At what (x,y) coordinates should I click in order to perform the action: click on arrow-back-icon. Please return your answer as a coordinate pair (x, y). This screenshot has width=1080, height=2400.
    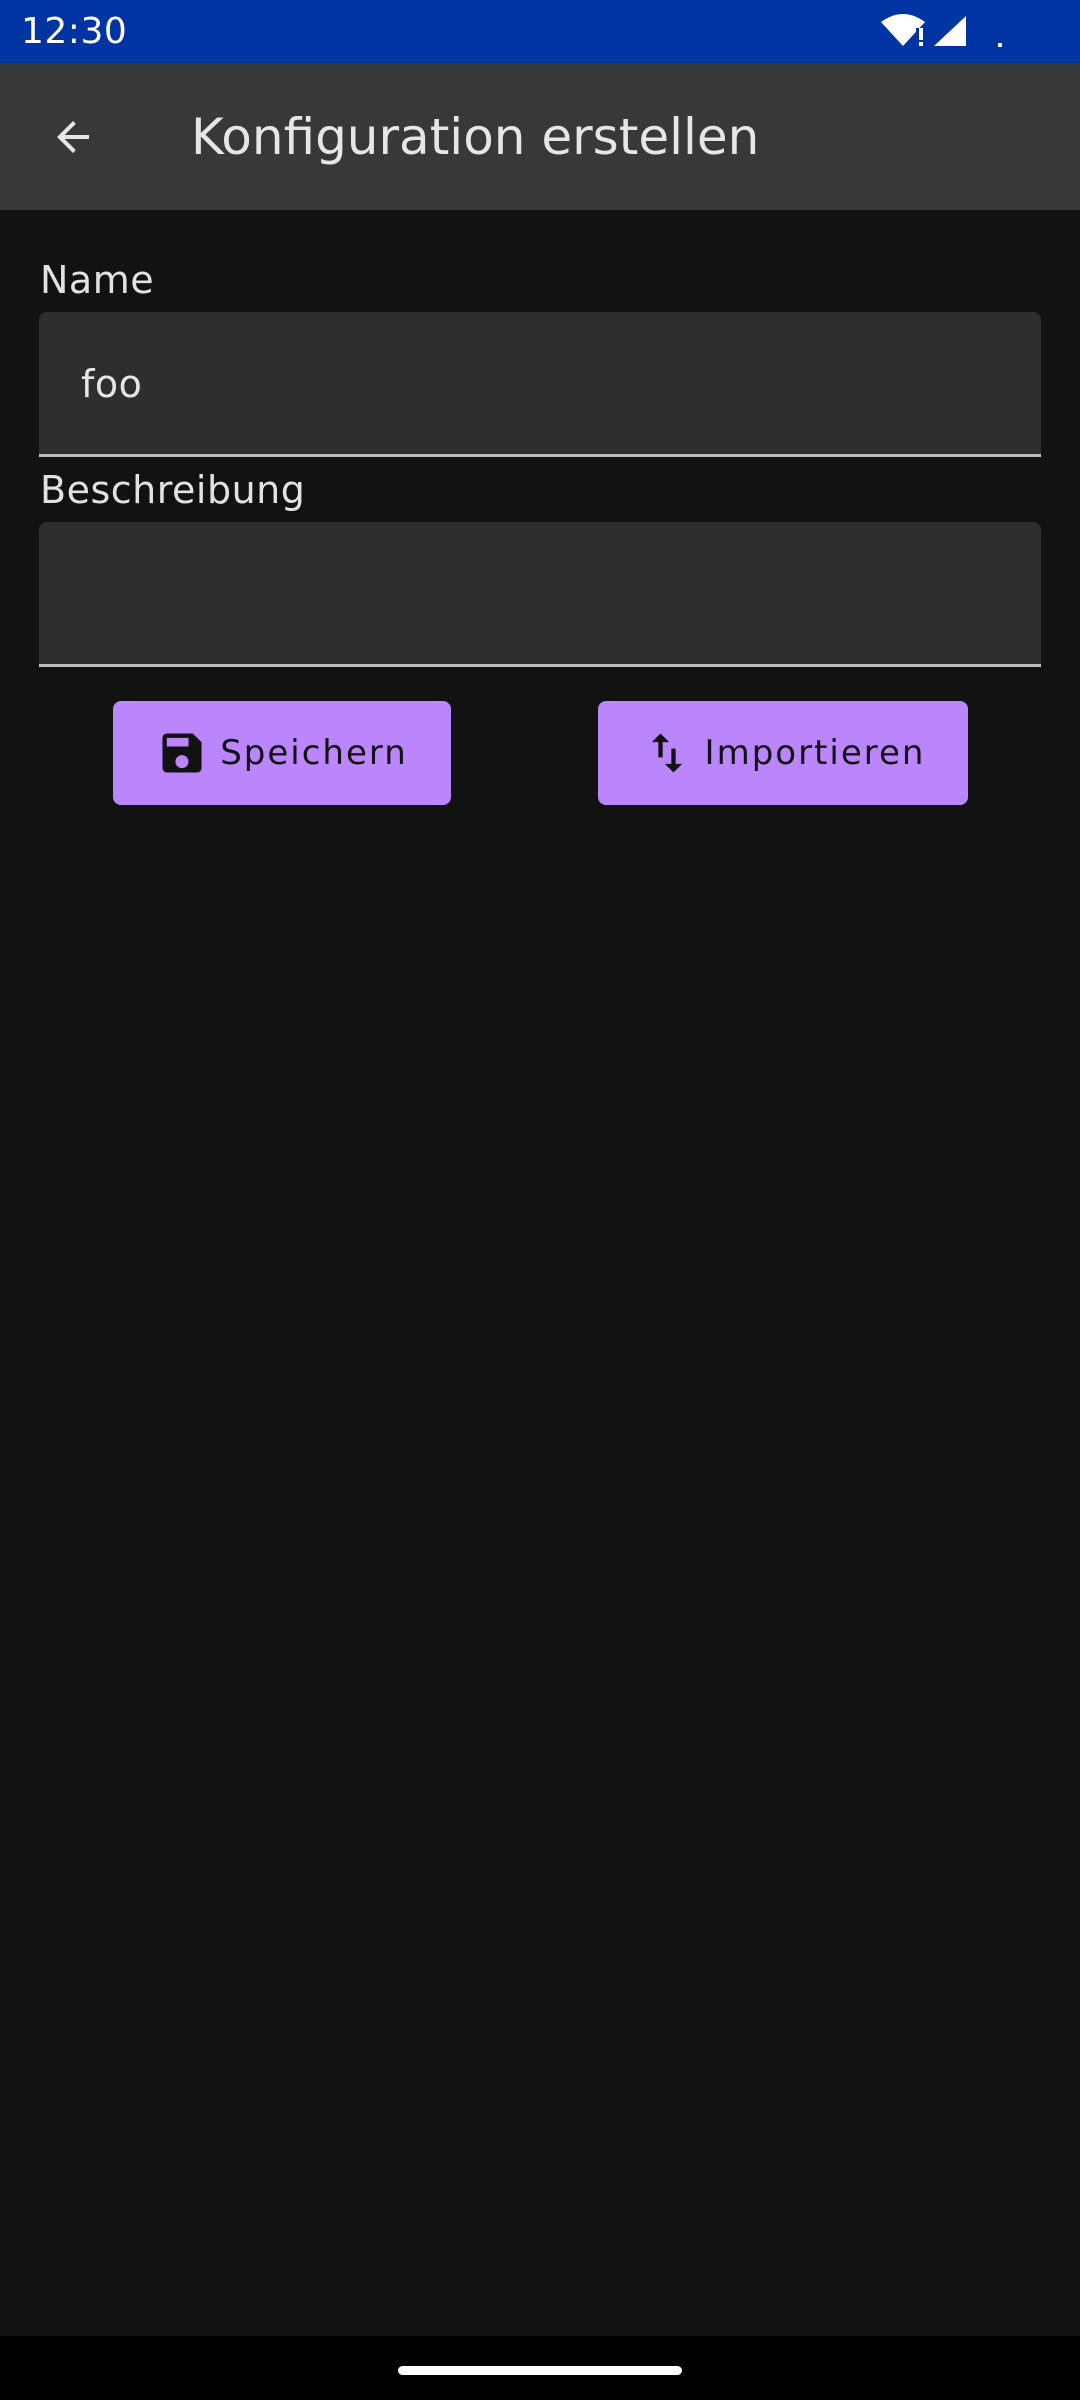
    Looking at the image, I should click on (73, 137).